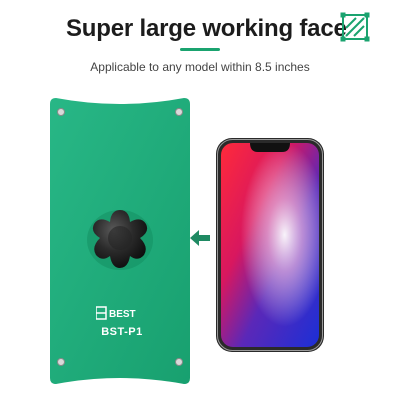 This screenshot has height=400, width=400. Describe the element at coordinates (270, 245) in the screenshot. I see `smartphone-image` at that location.